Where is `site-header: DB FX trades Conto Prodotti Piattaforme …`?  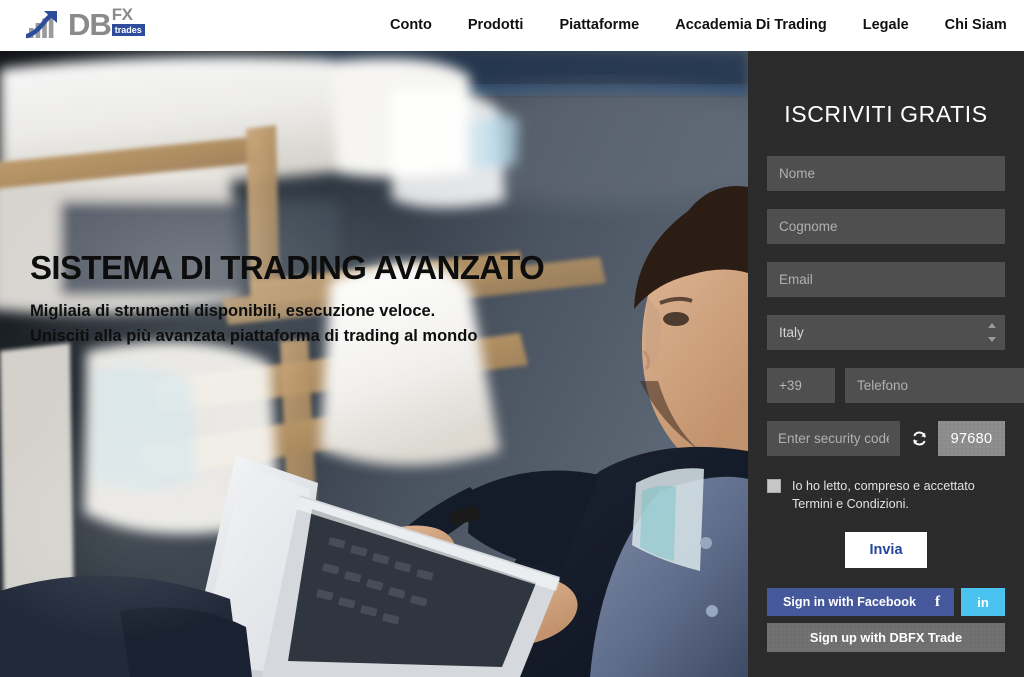
site-header: DB FX trades Conto Prodotti Piattaforme … is located at coordinates (512, 25).